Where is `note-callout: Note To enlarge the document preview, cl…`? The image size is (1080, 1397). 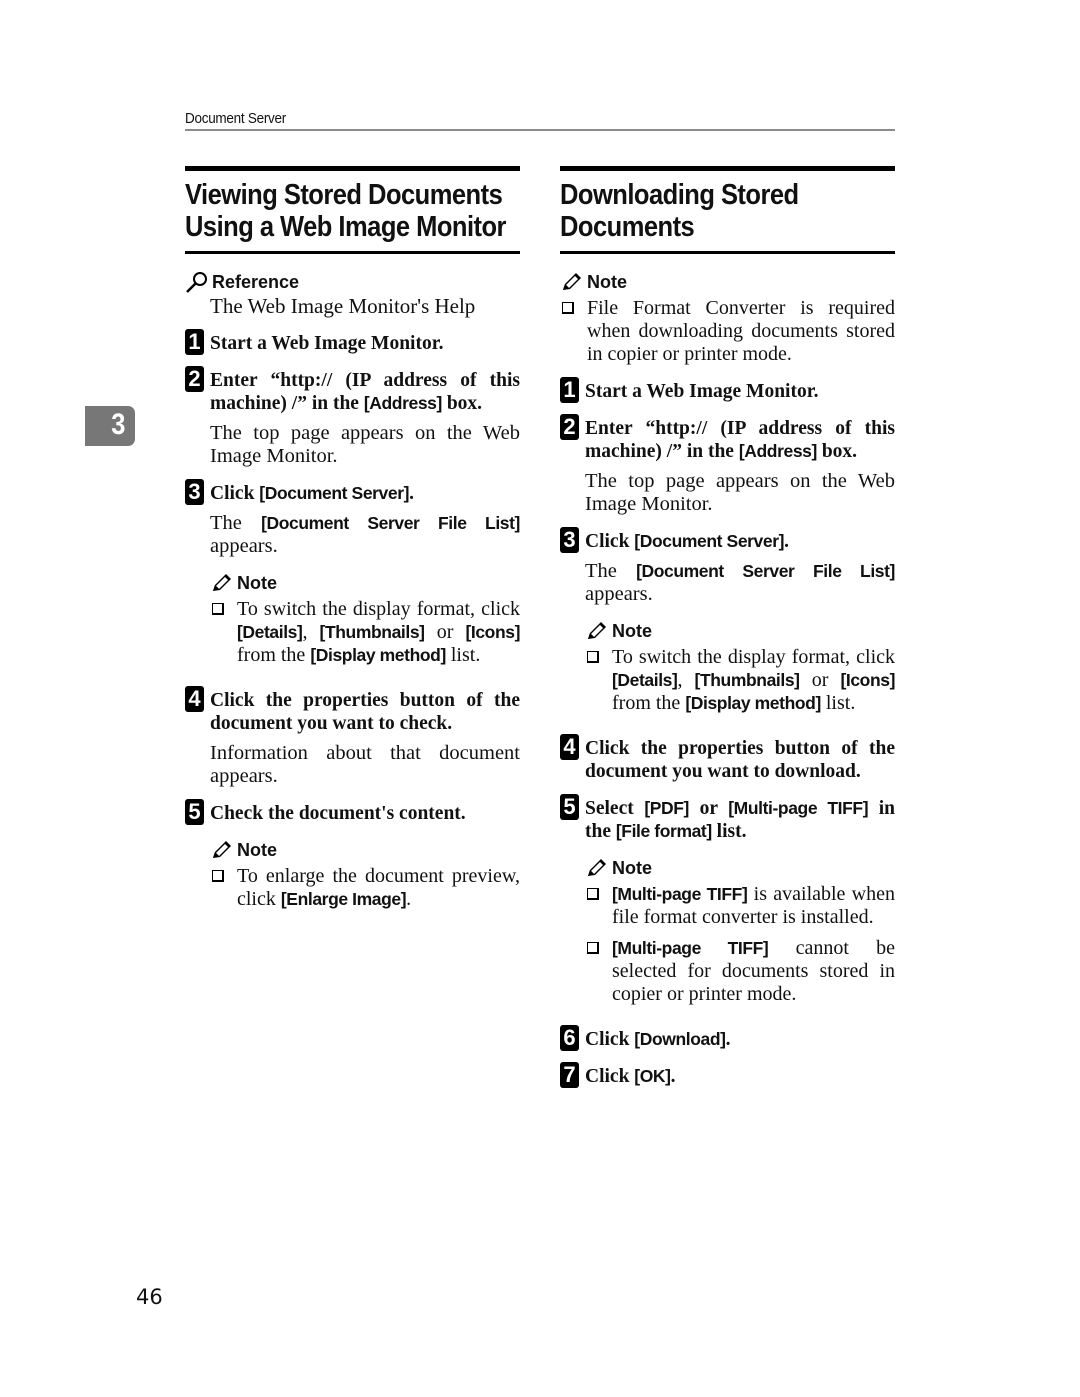 note-callout: Note To enlarge the document preview, cl… is located at coordinates (365, 874).